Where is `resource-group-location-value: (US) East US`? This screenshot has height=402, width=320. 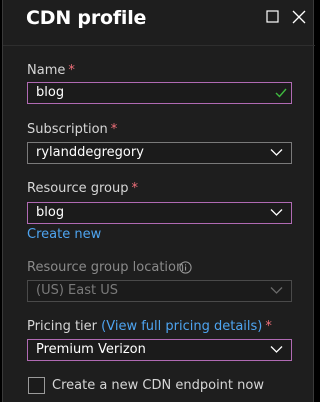
resource-group-location-value: (US) East US is located at coordinates (77, 290).